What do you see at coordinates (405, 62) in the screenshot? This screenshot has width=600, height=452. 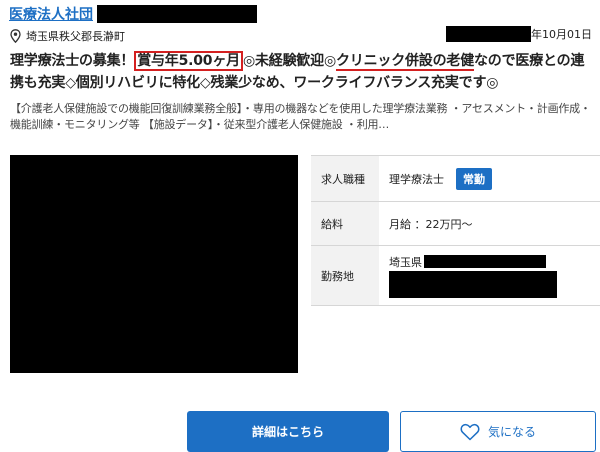 I see `headline-clinic-highlight: クリニック併設の老健` at bounding box center [405, 62].